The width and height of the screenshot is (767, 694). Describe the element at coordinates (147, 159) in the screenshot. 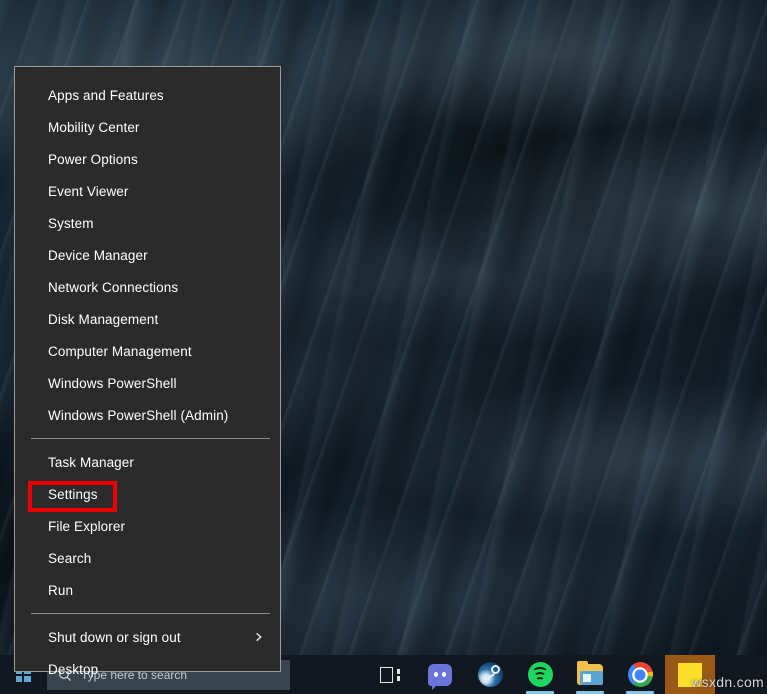

I see `menu-item-power-options: Power Options` at that location.